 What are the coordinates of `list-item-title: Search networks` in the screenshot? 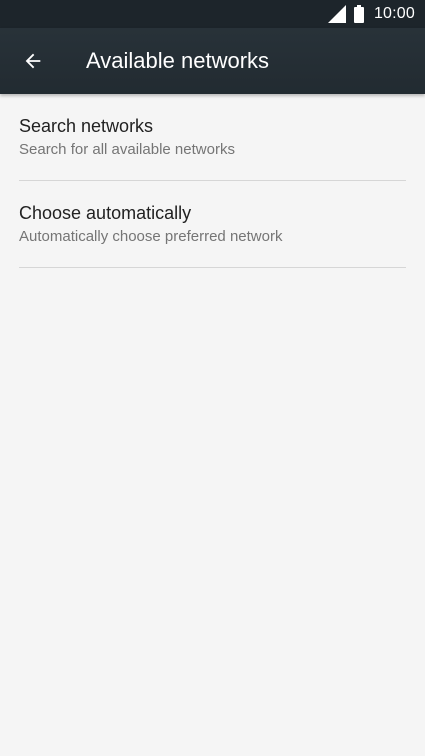 It's located at (86, 126).